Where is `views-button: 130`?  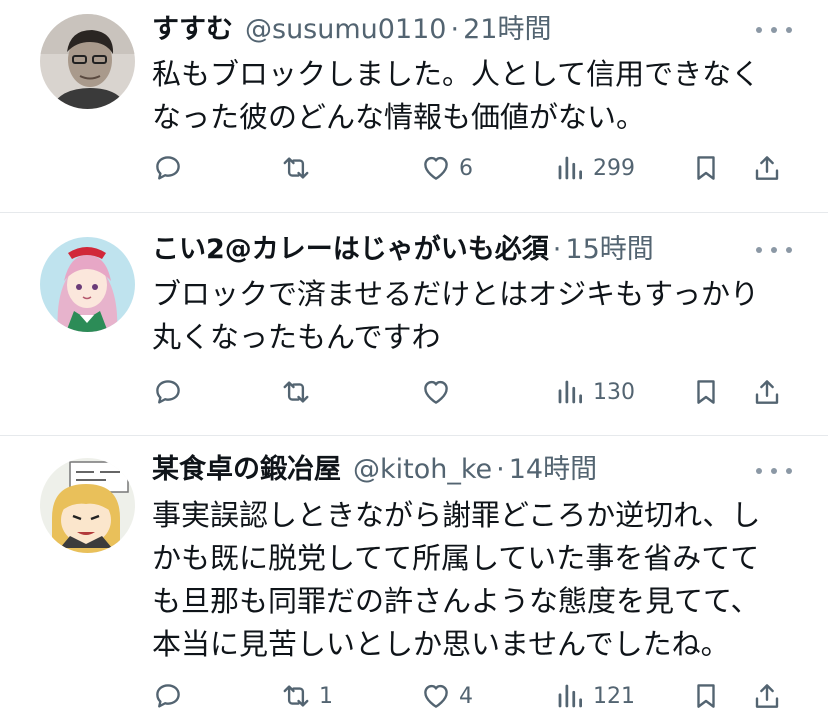 views-button: 130 is located at coordinates (595, 392).